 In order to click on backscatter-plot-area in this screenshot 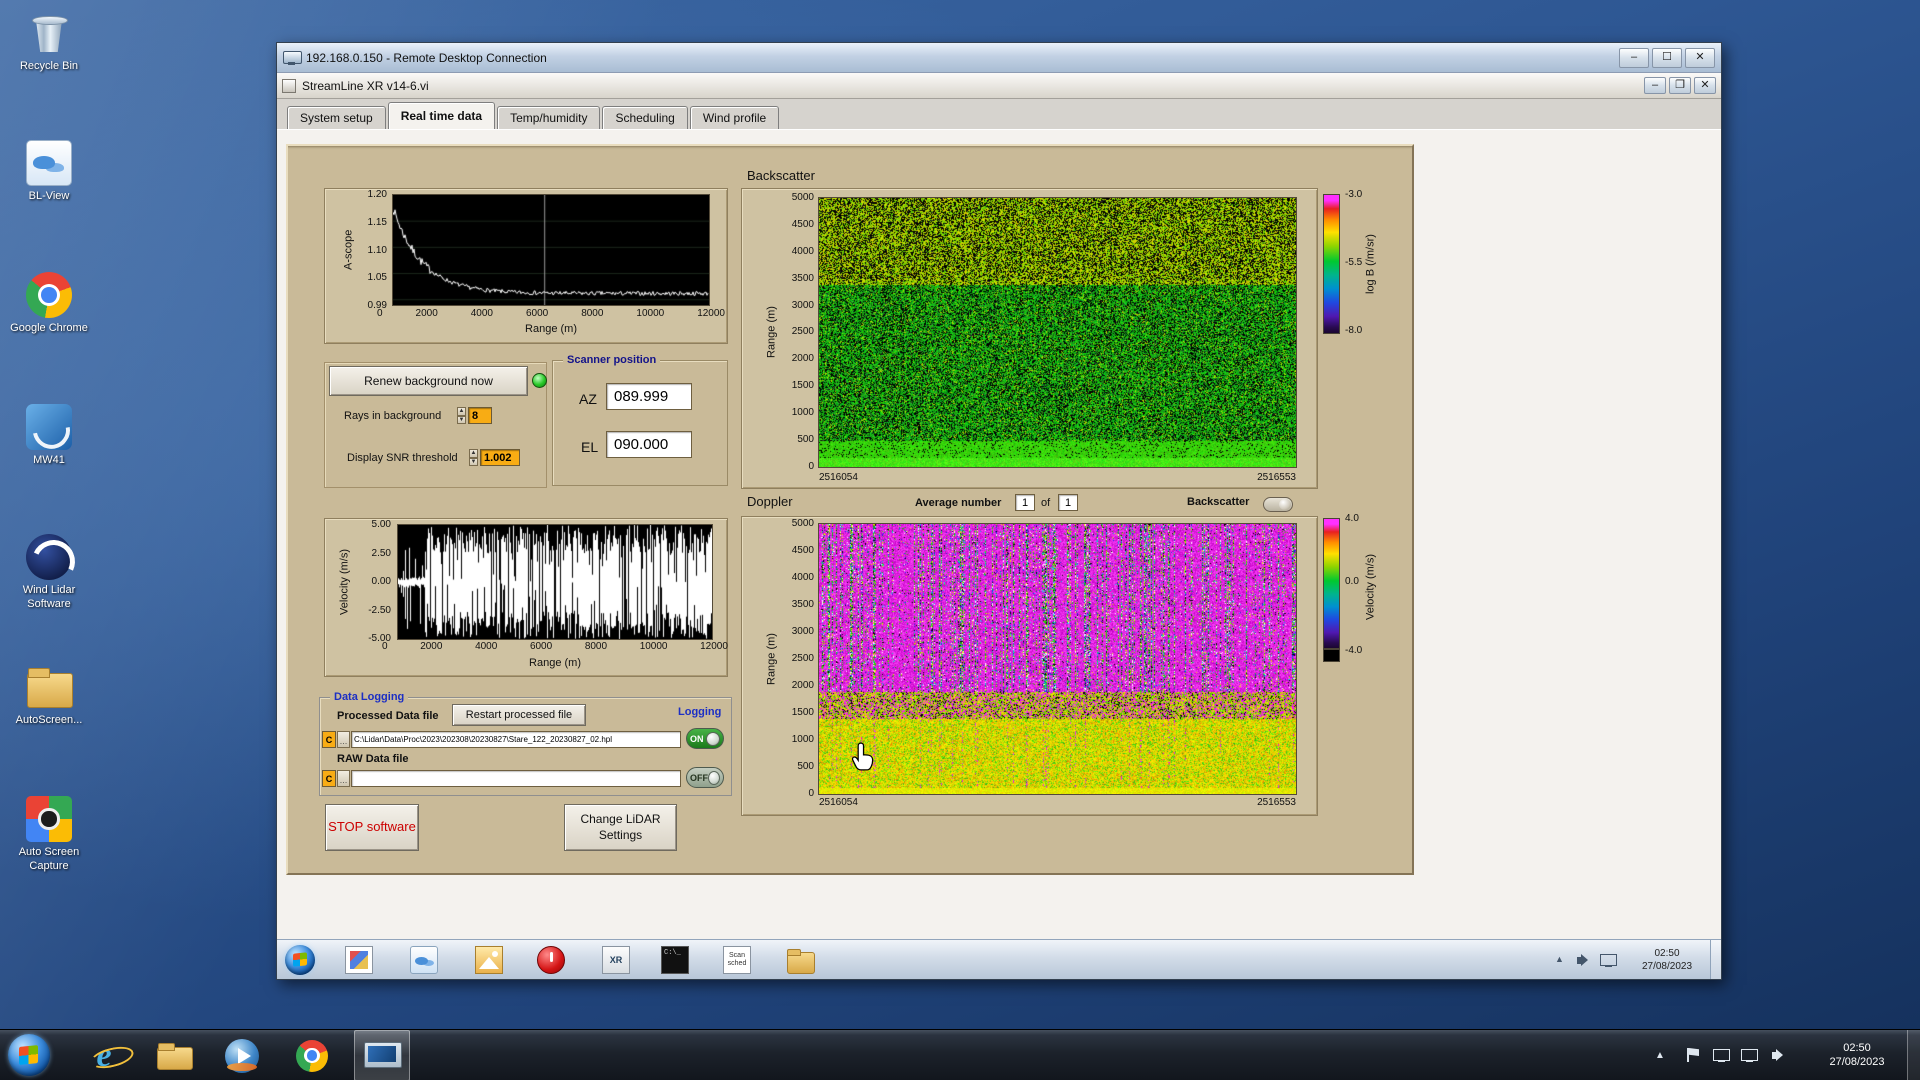, I will do `click(1057, 332)`.